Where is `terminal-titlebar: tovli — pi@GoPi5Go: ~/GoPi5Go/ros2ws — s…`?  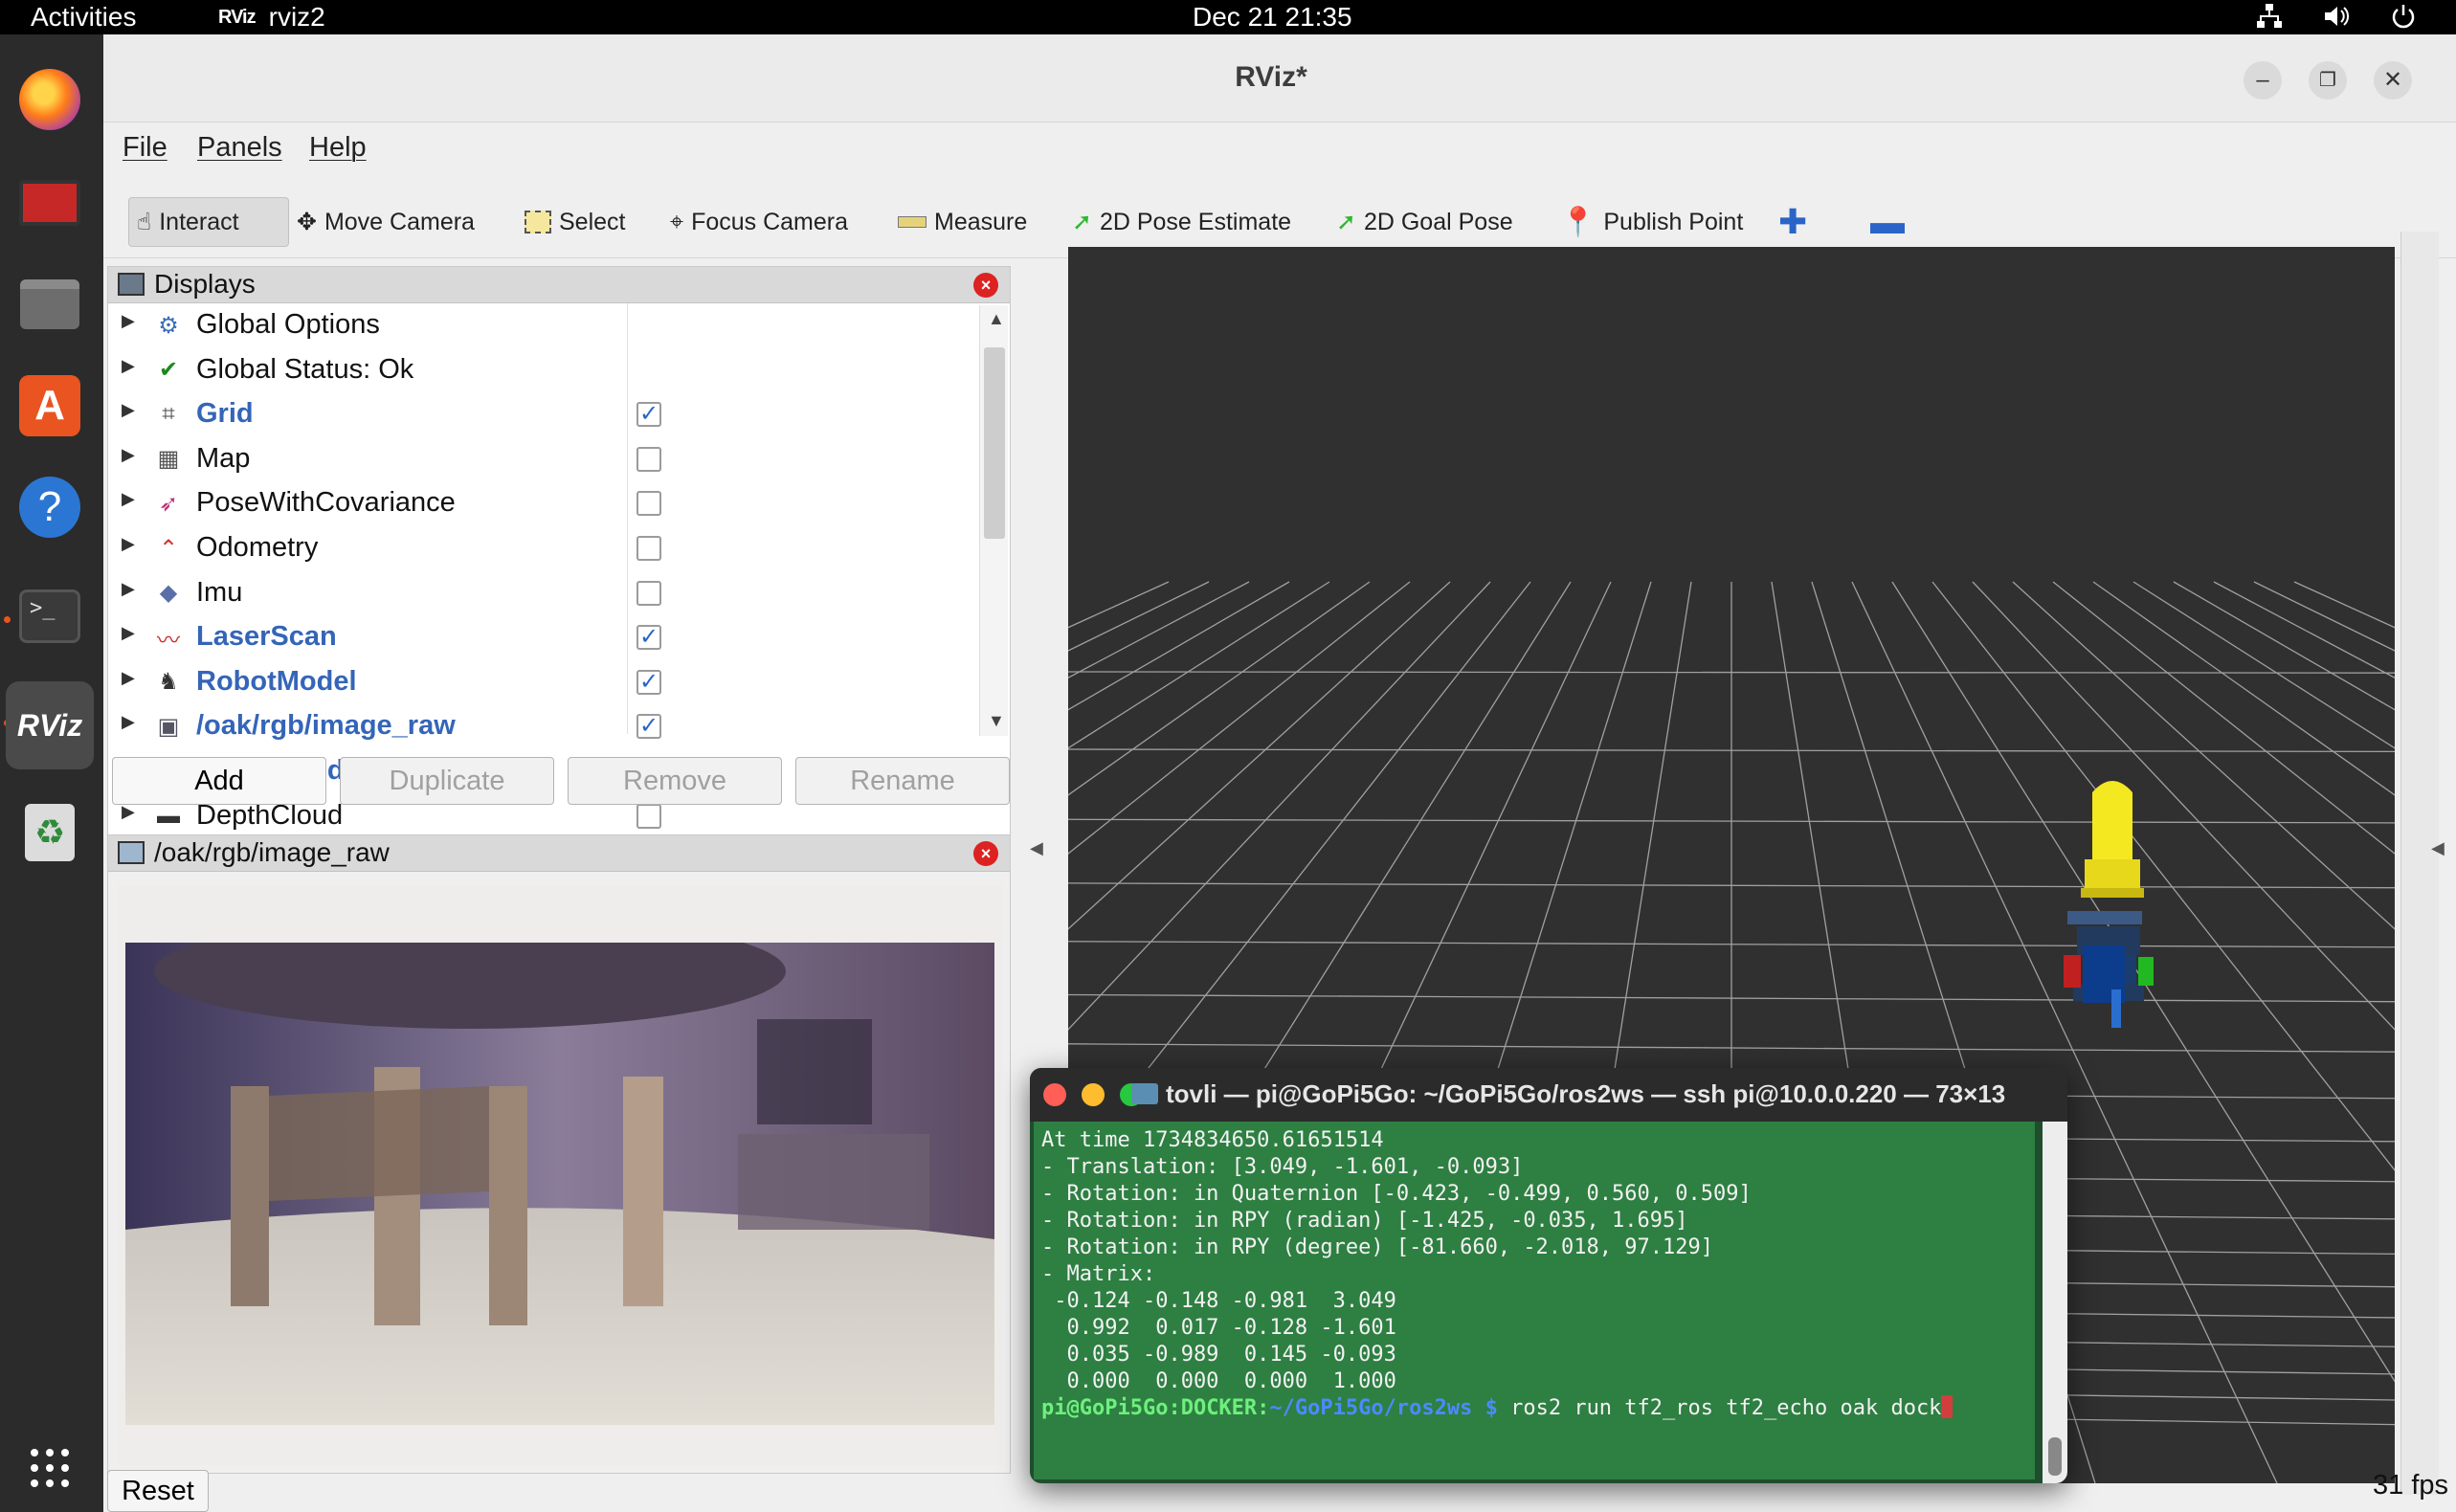 terminal-titlebar: tovli — pi@GoPi5Go: ~/GoPi5Go/ros2ws — s… is located at coordinates (1548, 1095).